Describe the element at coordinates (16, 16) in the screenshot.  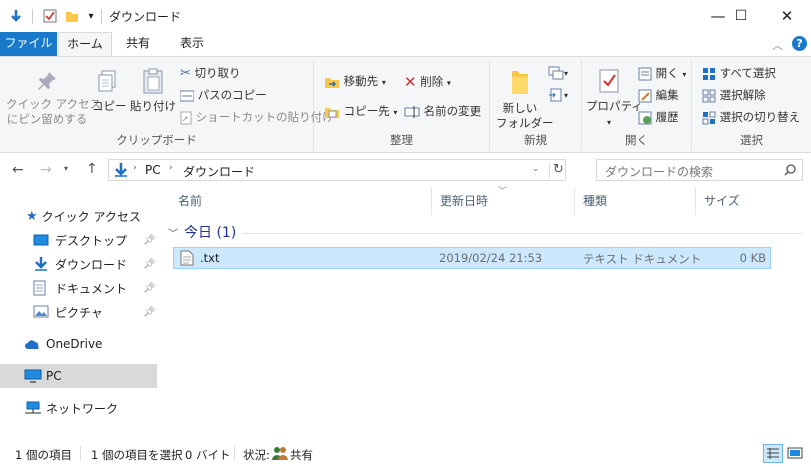
I see `properties-quick-icon` at that location.